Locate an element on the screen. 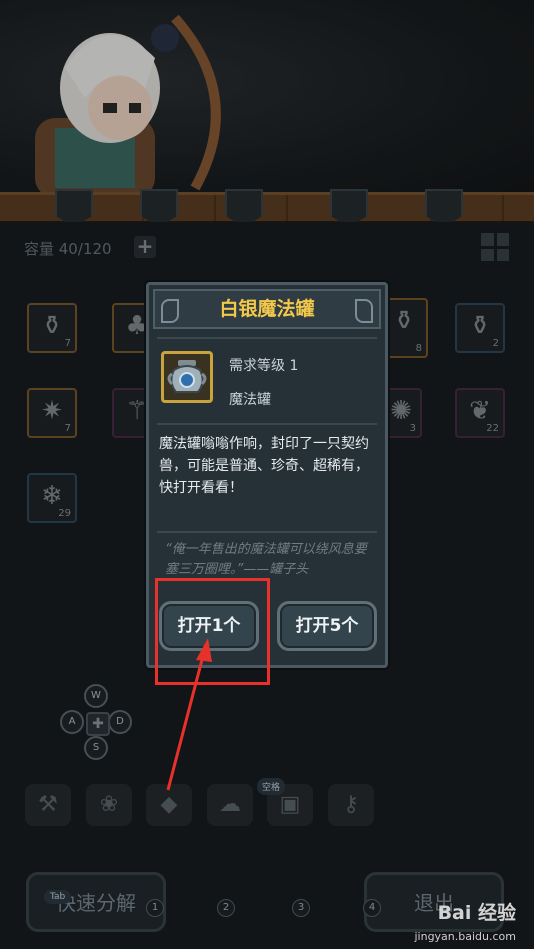  dialog-title: 白银魔法罐 is located at coordinates (267, 309).